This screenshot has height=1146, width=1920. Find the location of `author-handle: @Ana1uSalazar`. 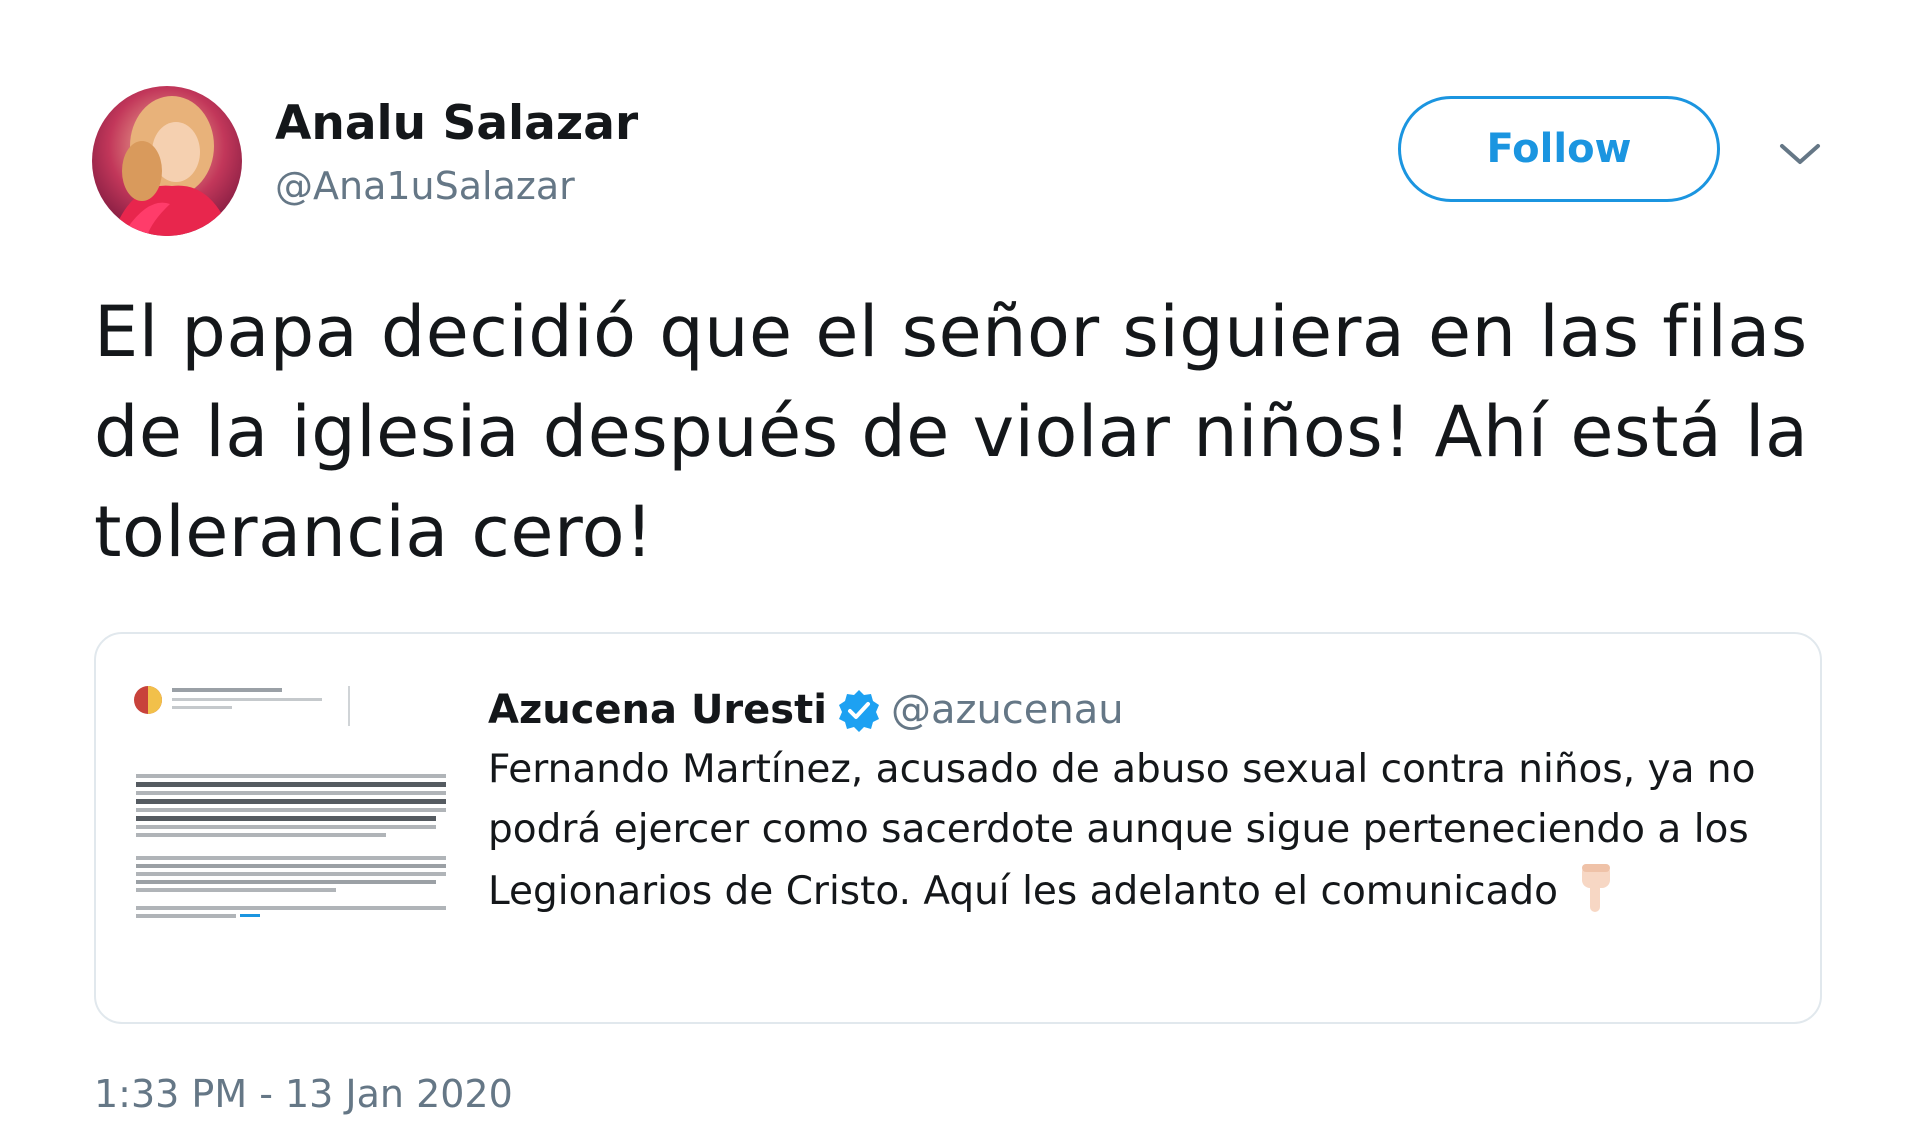

author-handle: @Ana1uSalazar is located at coordinates (425, 186).